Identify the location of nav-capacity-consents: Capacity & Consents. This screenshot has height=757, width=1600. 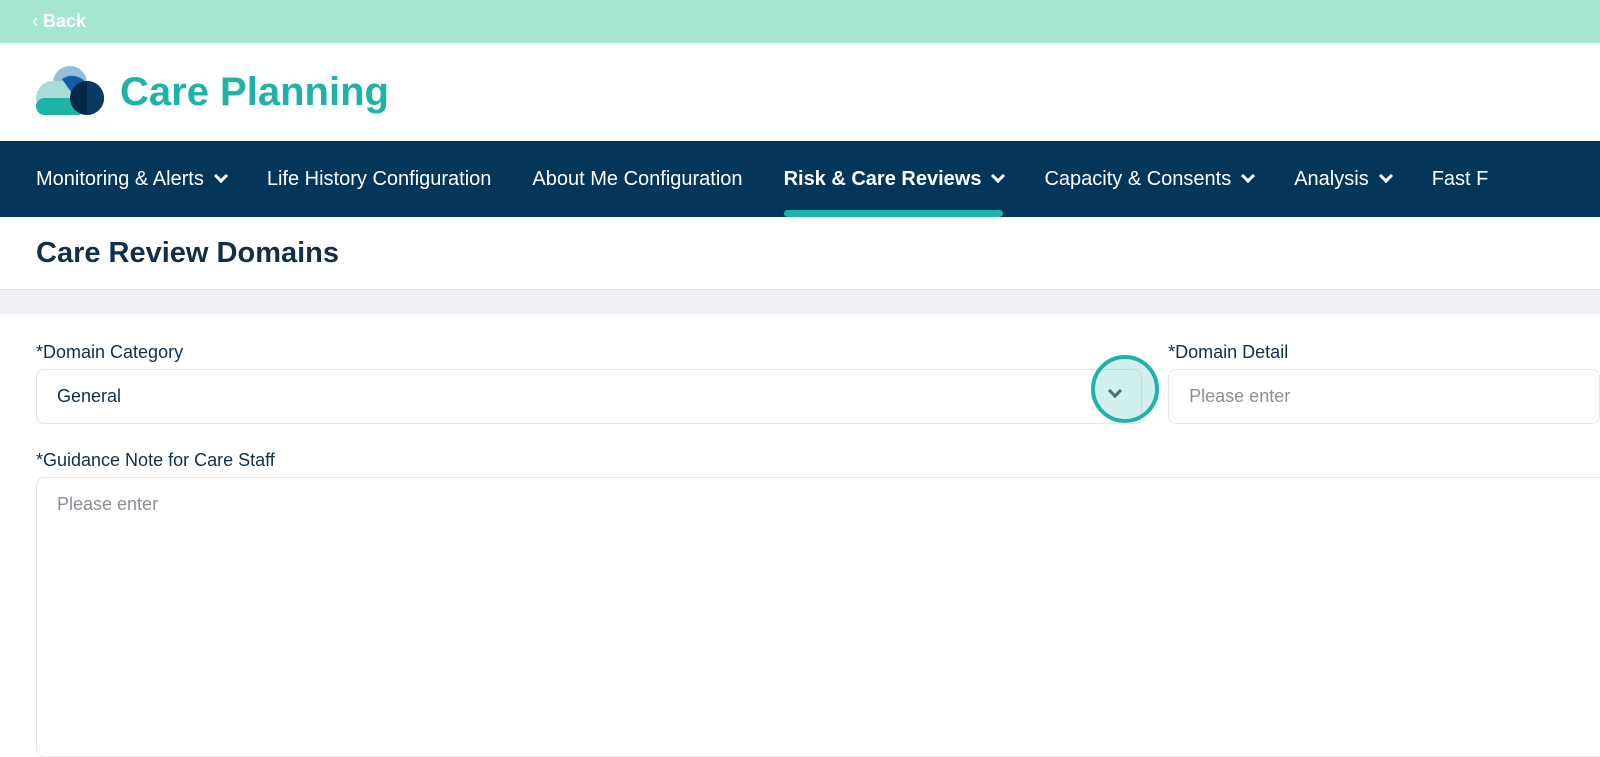
(1150, 179).